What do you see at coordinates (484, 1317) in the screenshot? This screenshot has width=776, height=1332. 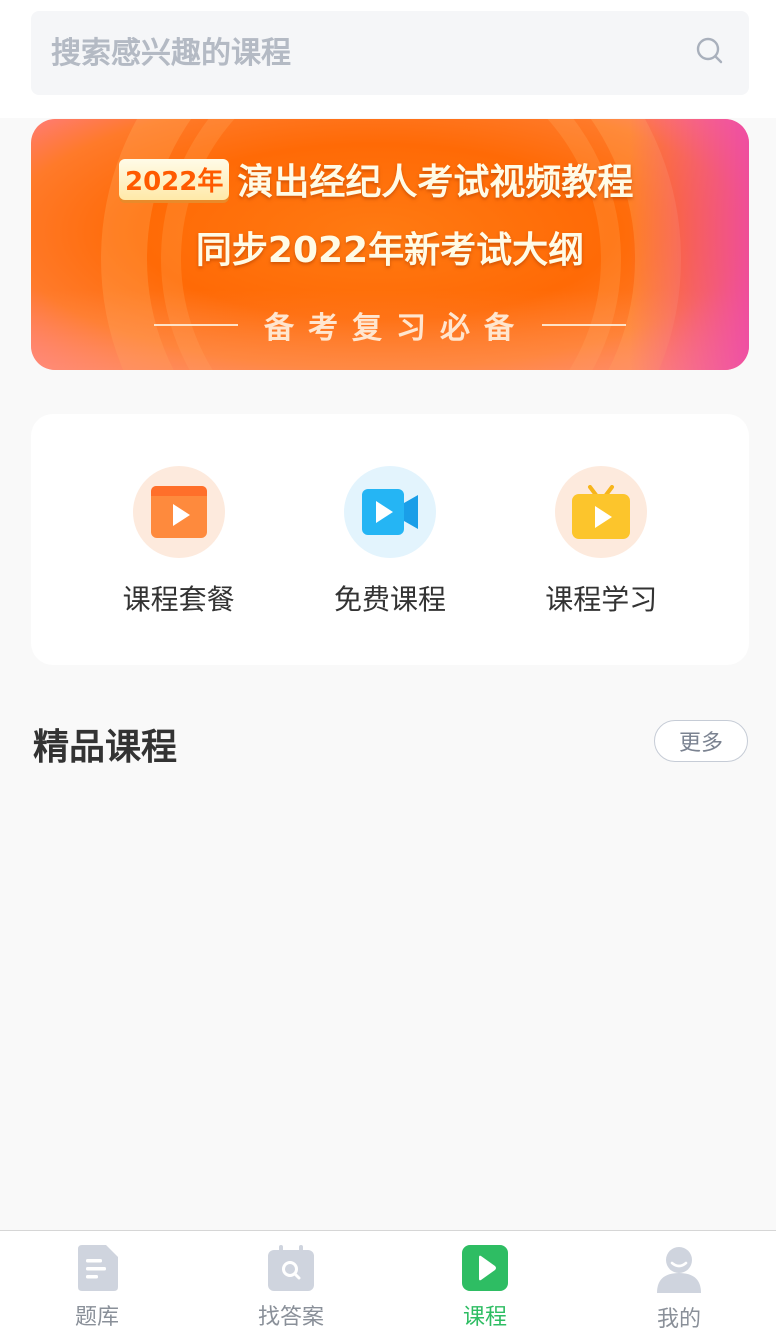 I see `tab-label: 课程` at bounding box center [484, 1317].